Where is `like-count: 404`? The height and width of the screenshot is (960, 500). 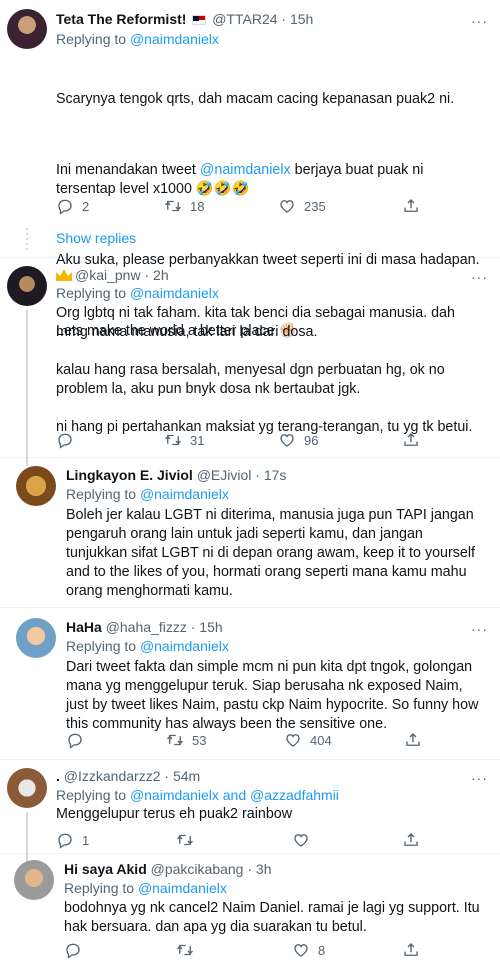 like-count: 404 is located at coordinates (321, 740).